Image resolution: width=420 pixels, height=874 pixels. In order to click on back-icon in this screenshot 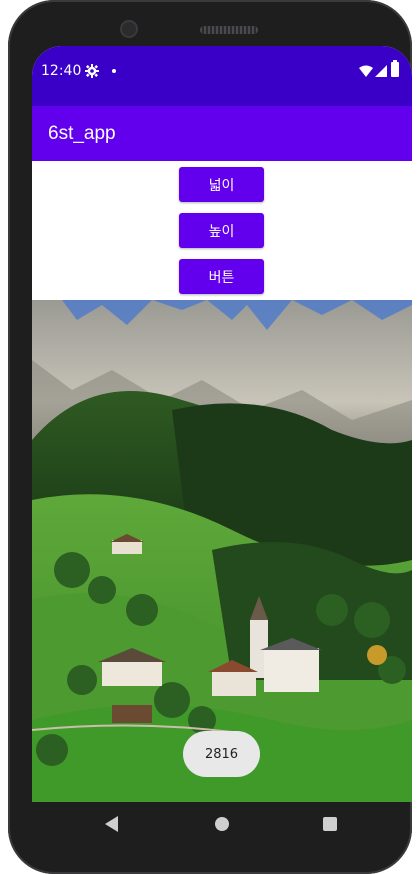, I will do `click(112, 824)`.